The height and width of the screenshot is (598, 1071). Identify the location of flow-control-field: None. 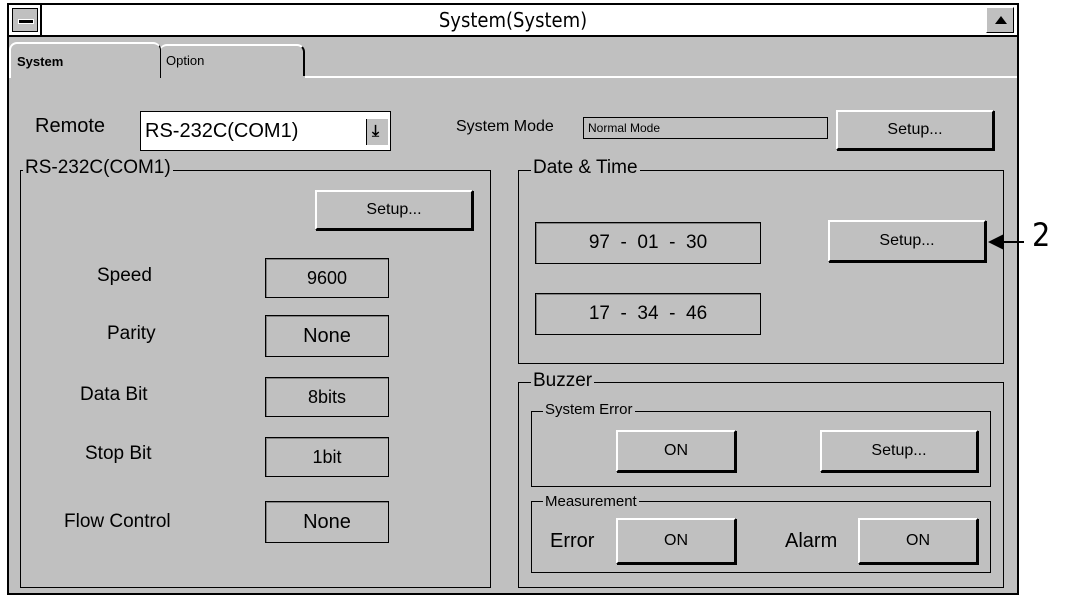
(327, 522).